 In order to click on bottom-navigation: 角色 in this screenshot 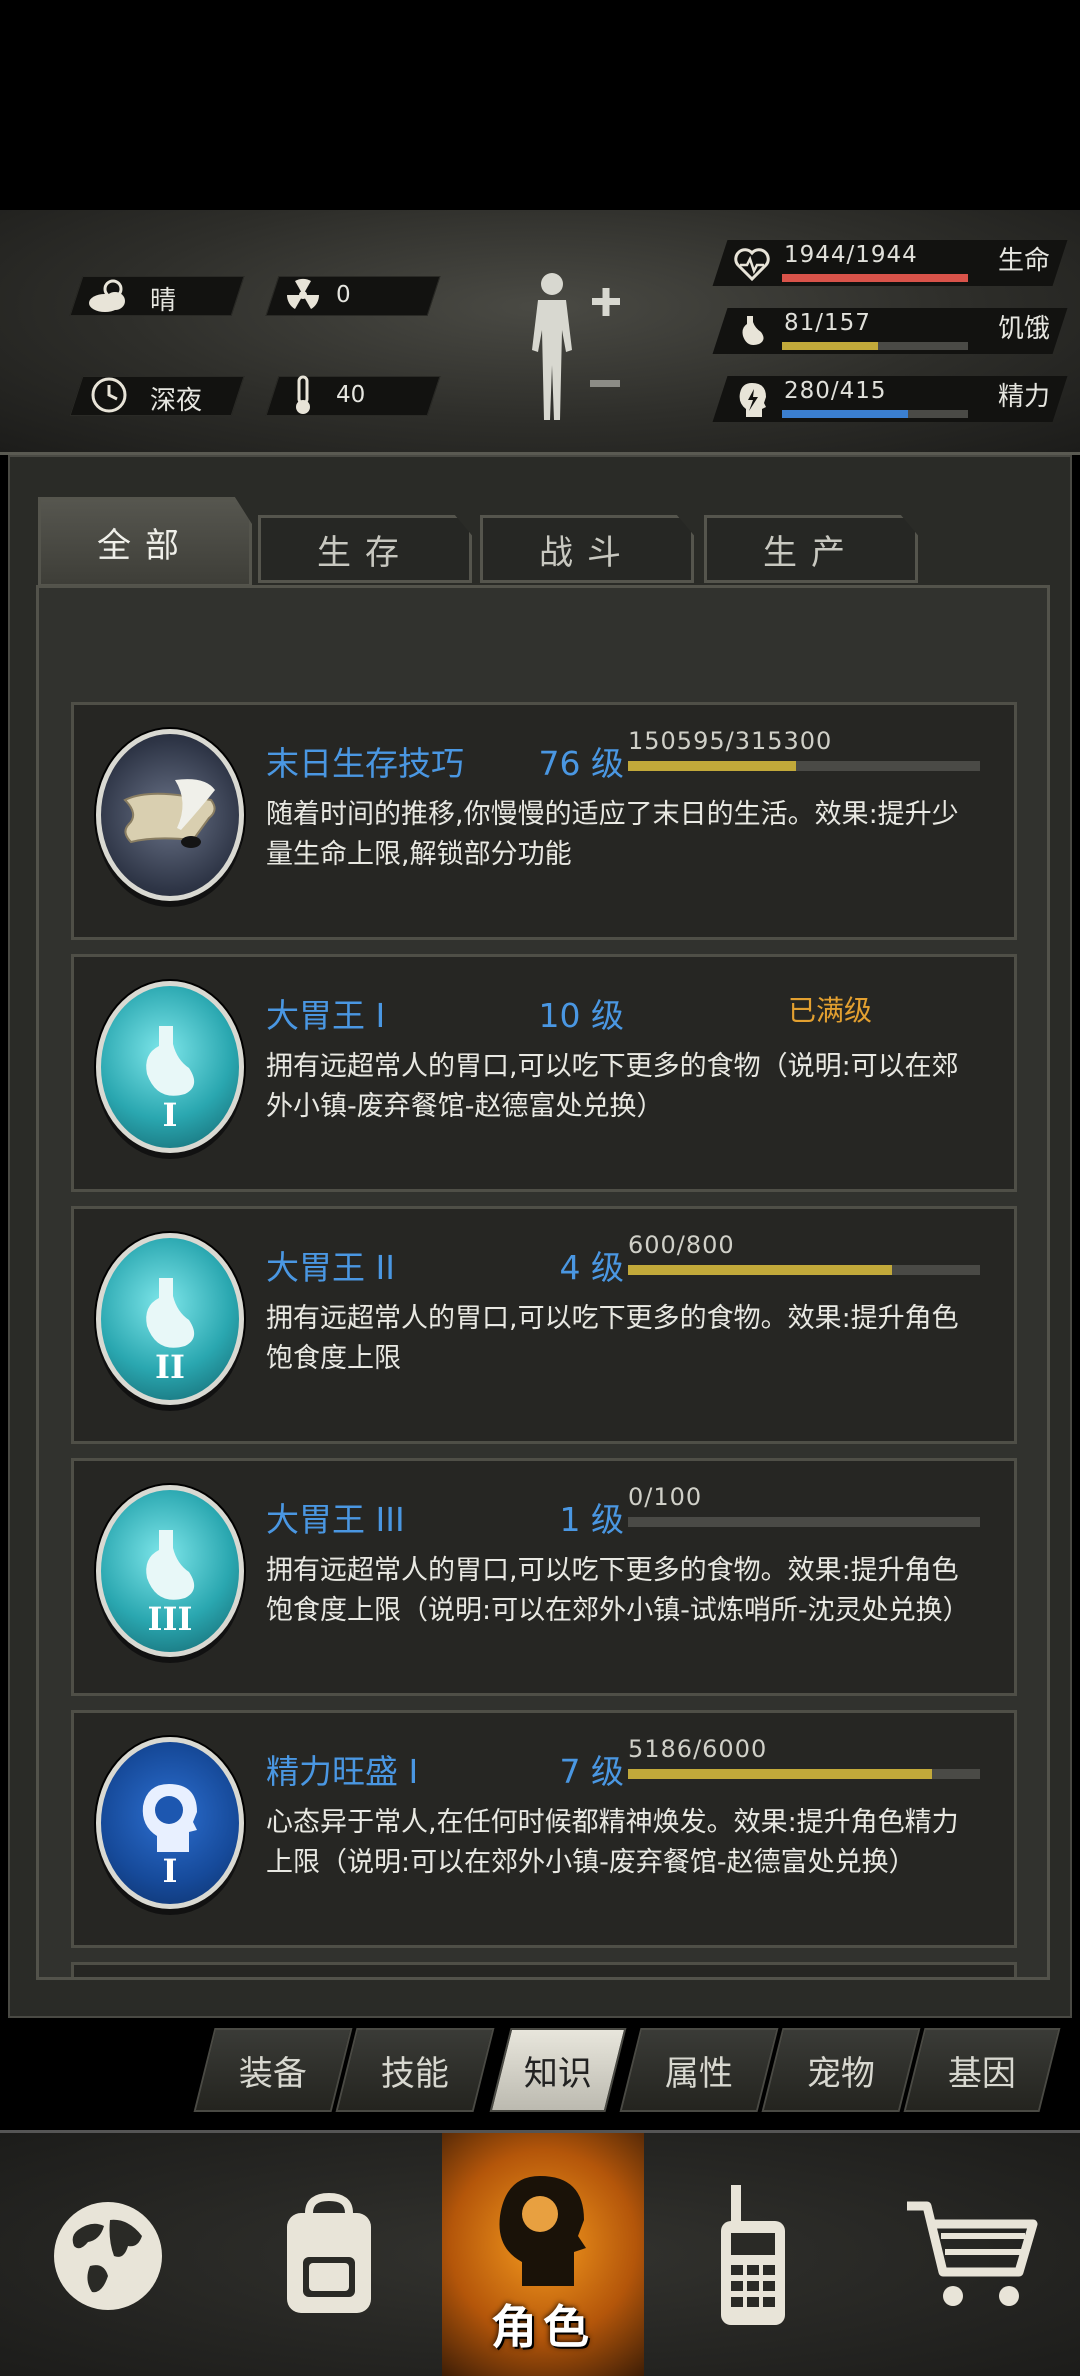, I will do `click(540, 2253)`.